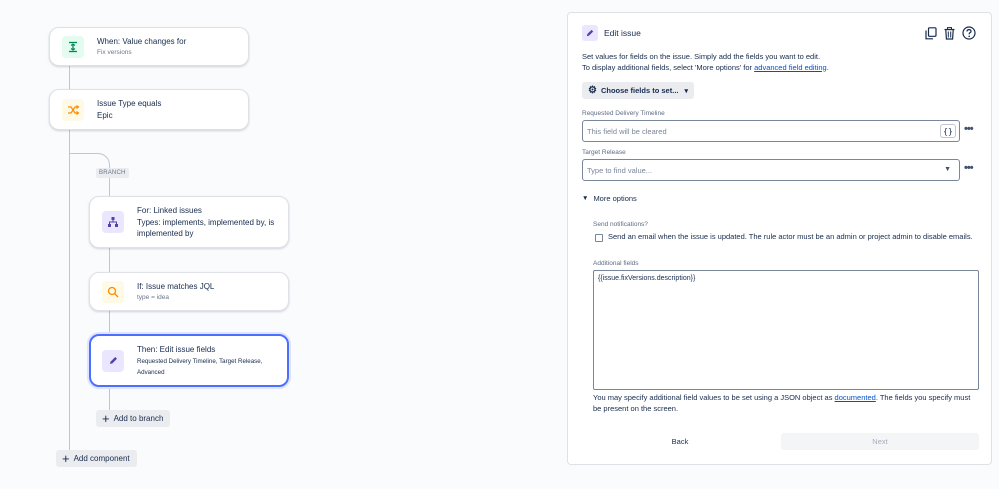 The width and height of the screenshot is (999, 489). Describe the element at coordinates (592, 90) in the screenshot. I see `gear-icon: ⚙` at that location.